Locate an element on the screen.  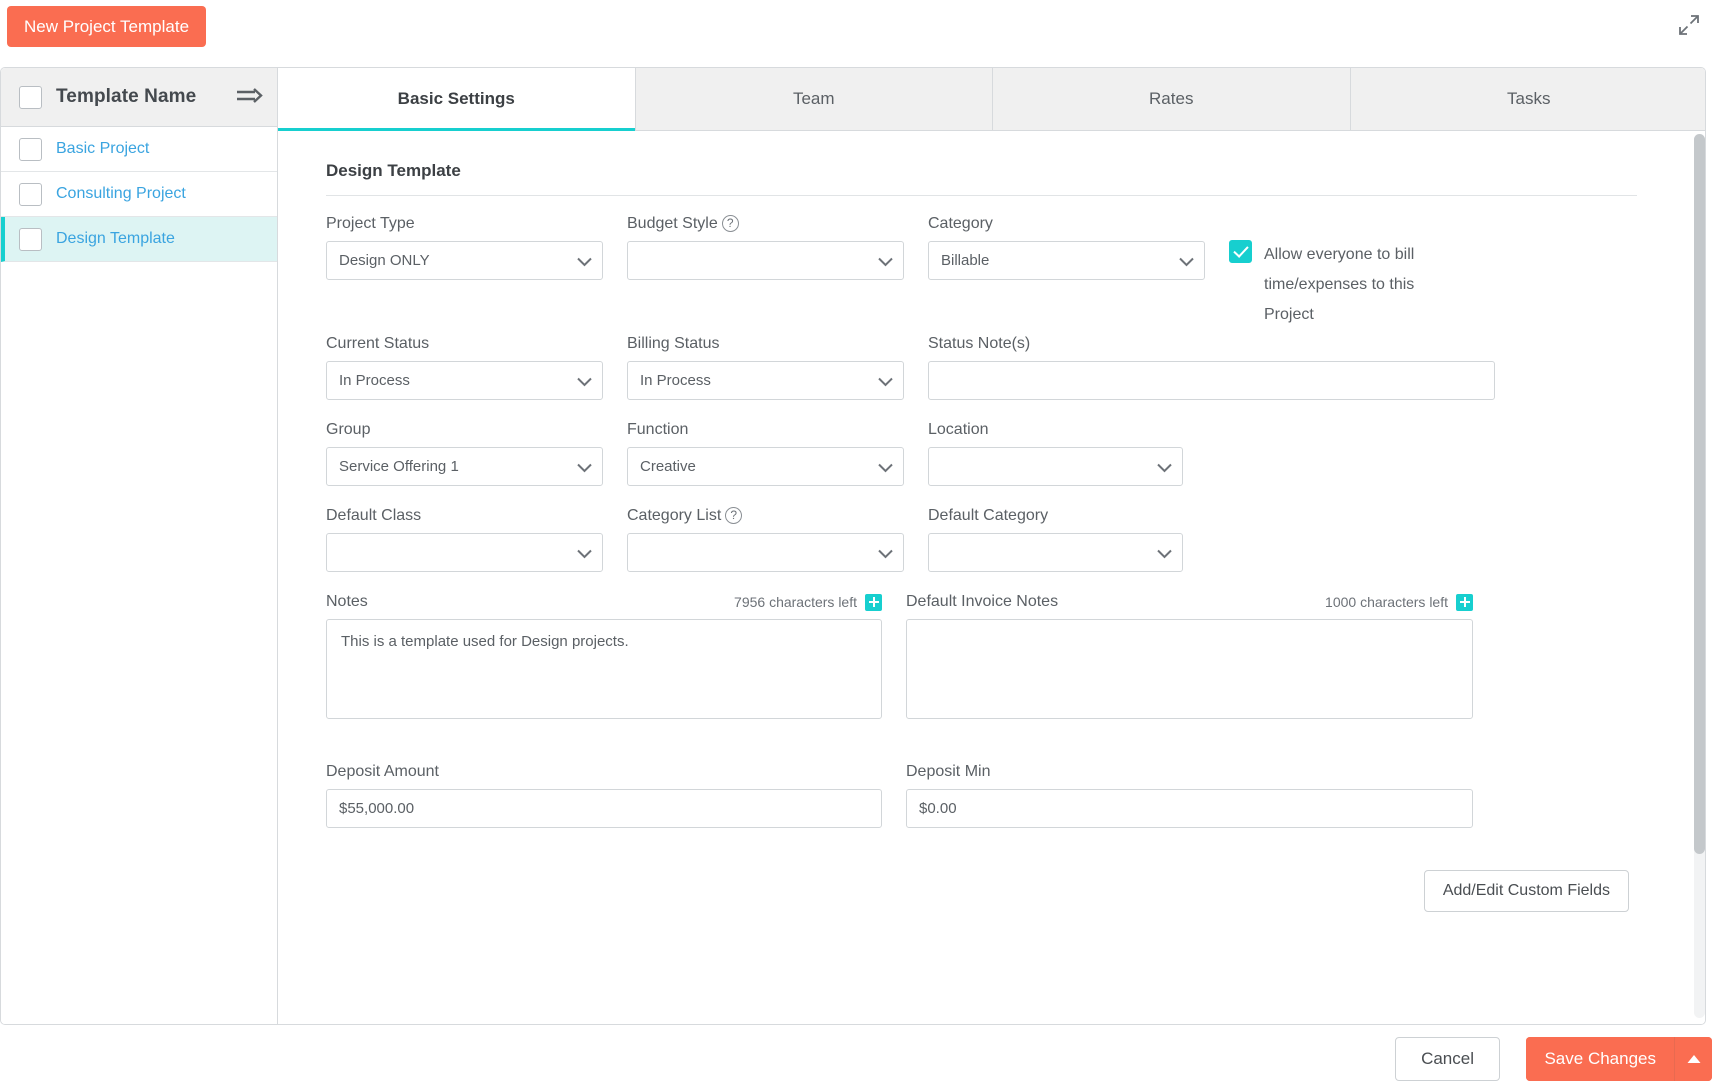
invoice-notes-chars-left-wrap: 1000 characters left is located at coordinates (1399, 602).